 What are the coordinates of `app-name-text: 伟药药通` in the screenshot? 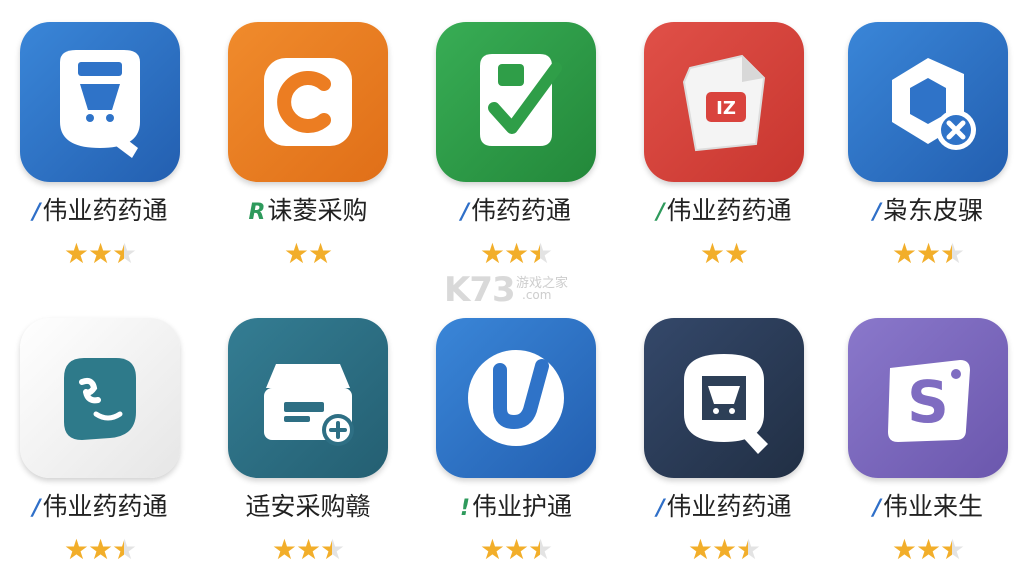 It's located at (521, 210).